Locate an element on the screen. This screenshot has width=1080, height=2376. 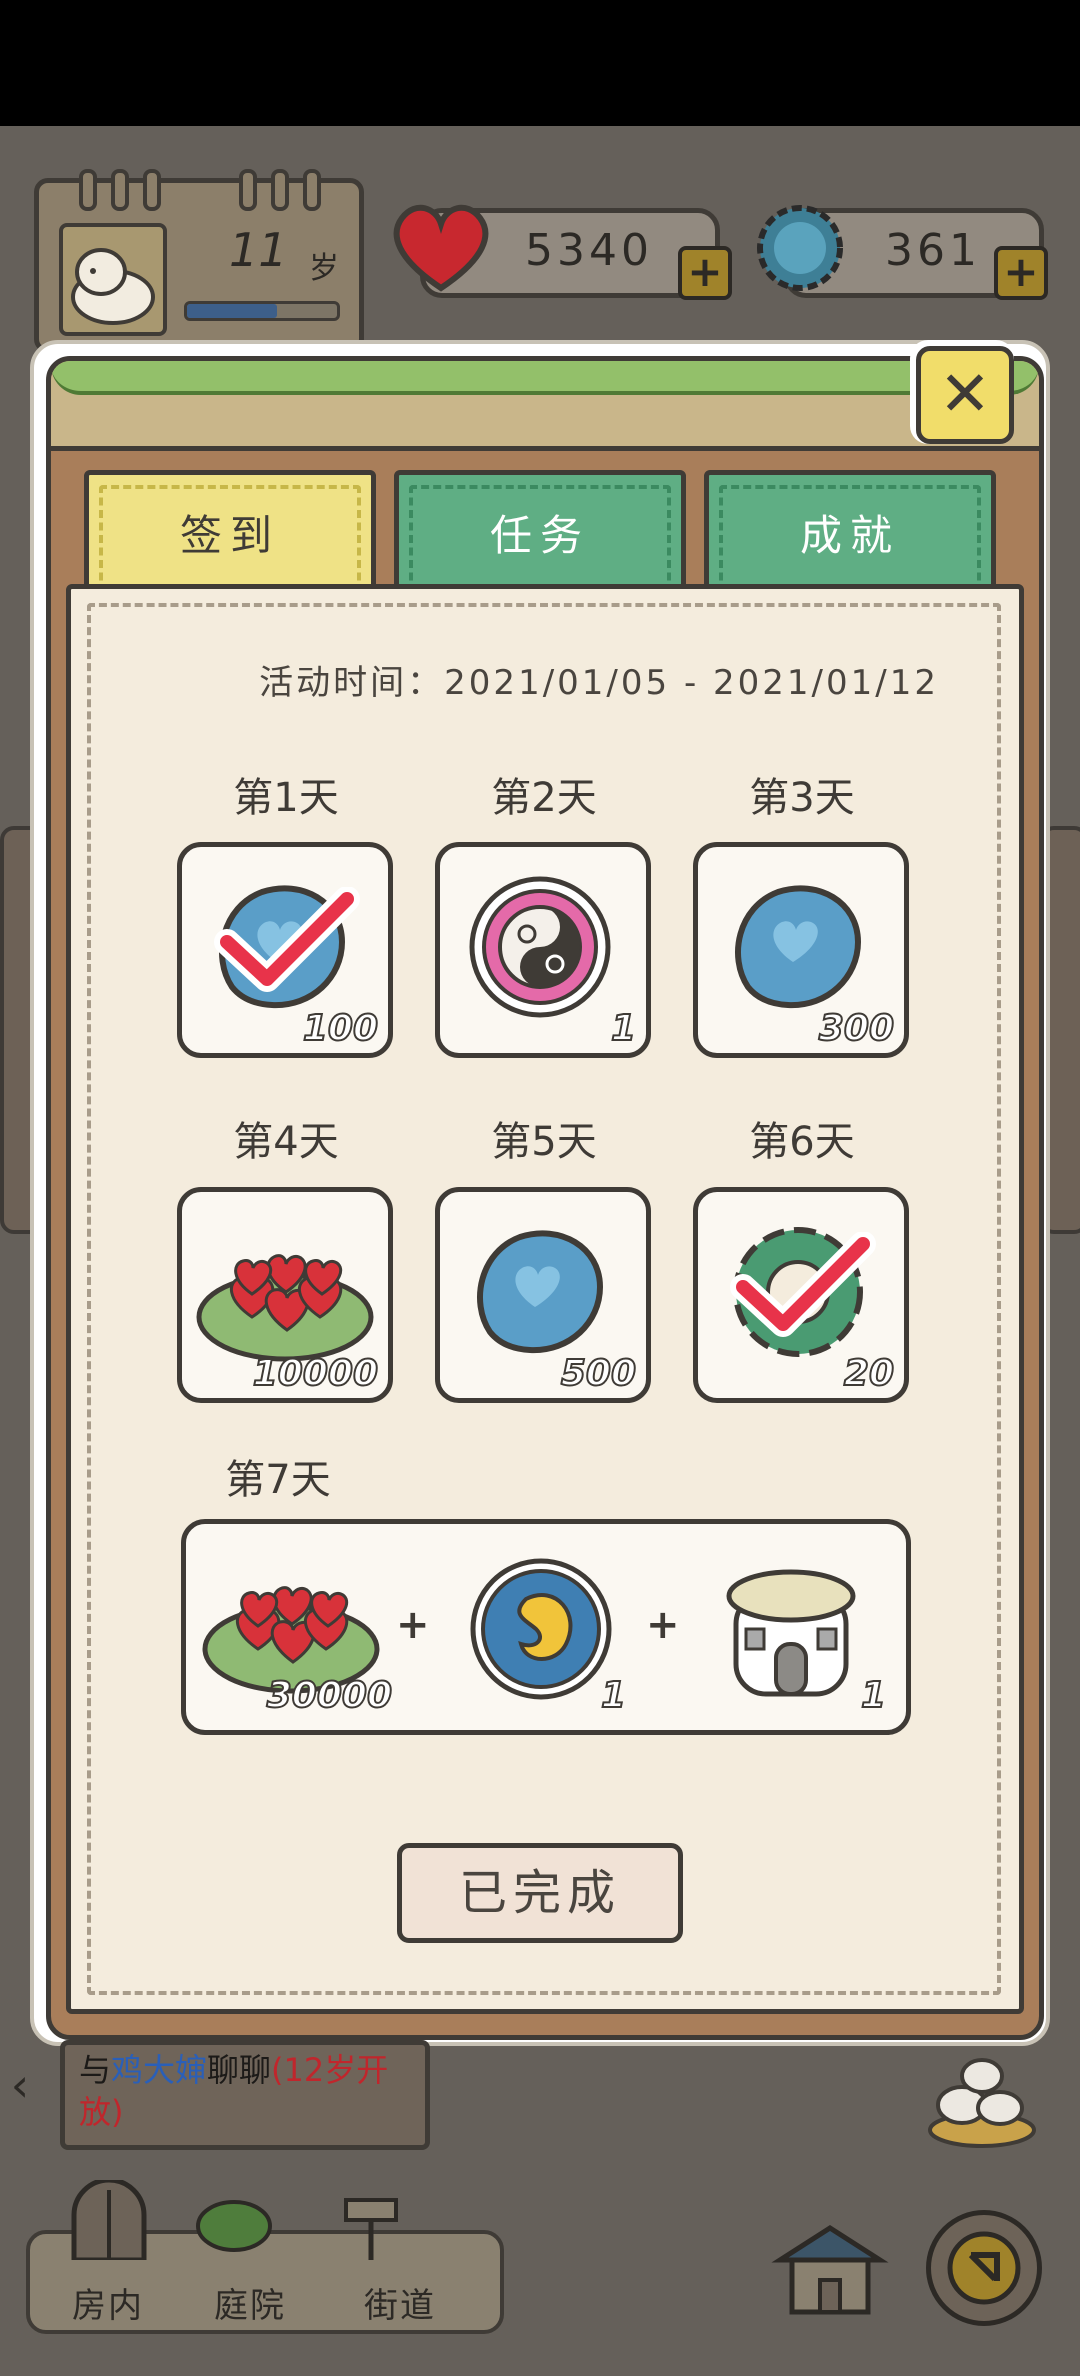
tab-tasks-label: 任务 is located at coordinates (539, 535).